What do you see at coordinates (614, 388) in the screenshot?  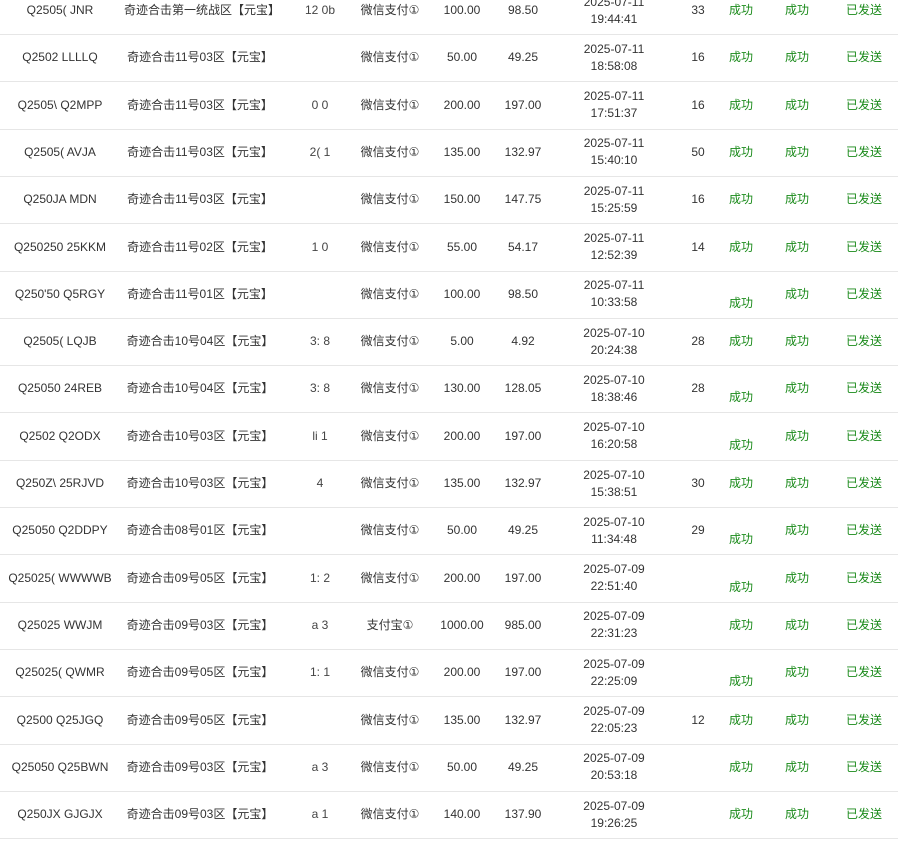 I see `order-datetime: 2025-07-10 18:38:46` at bounding box center [614, 388].